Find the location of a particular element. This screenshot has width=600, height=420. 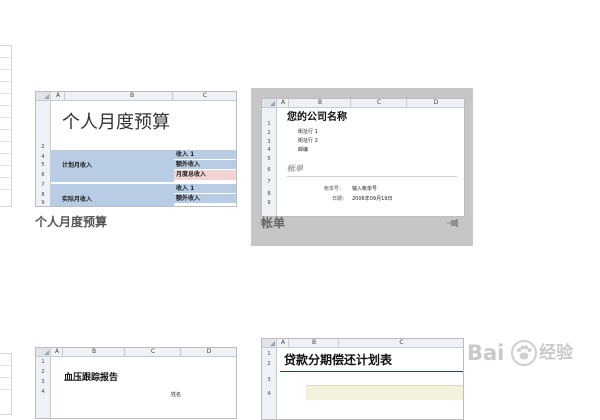

sheet-title: 贷款分期偿还计划表 is located at coordinates (338, 360).